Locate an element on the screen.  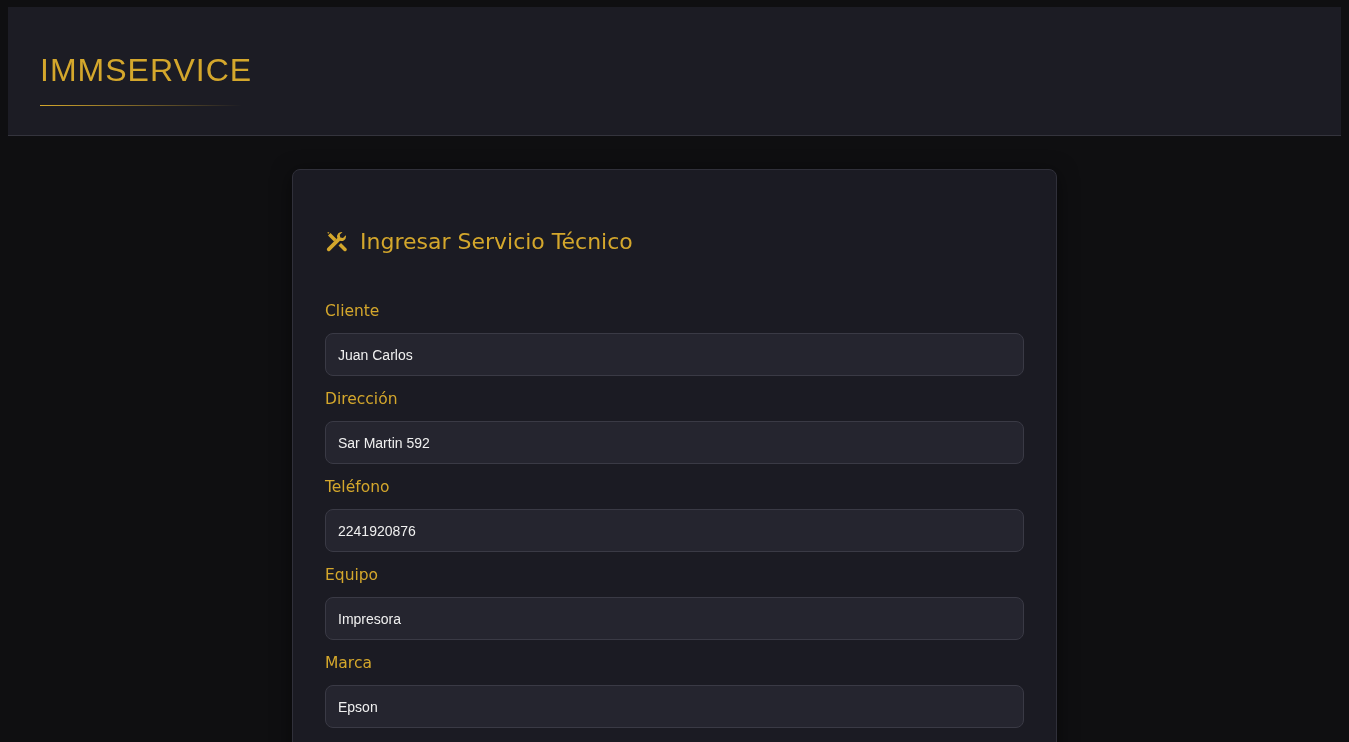
field-label: Cliente is located at coordinates (352, 311).